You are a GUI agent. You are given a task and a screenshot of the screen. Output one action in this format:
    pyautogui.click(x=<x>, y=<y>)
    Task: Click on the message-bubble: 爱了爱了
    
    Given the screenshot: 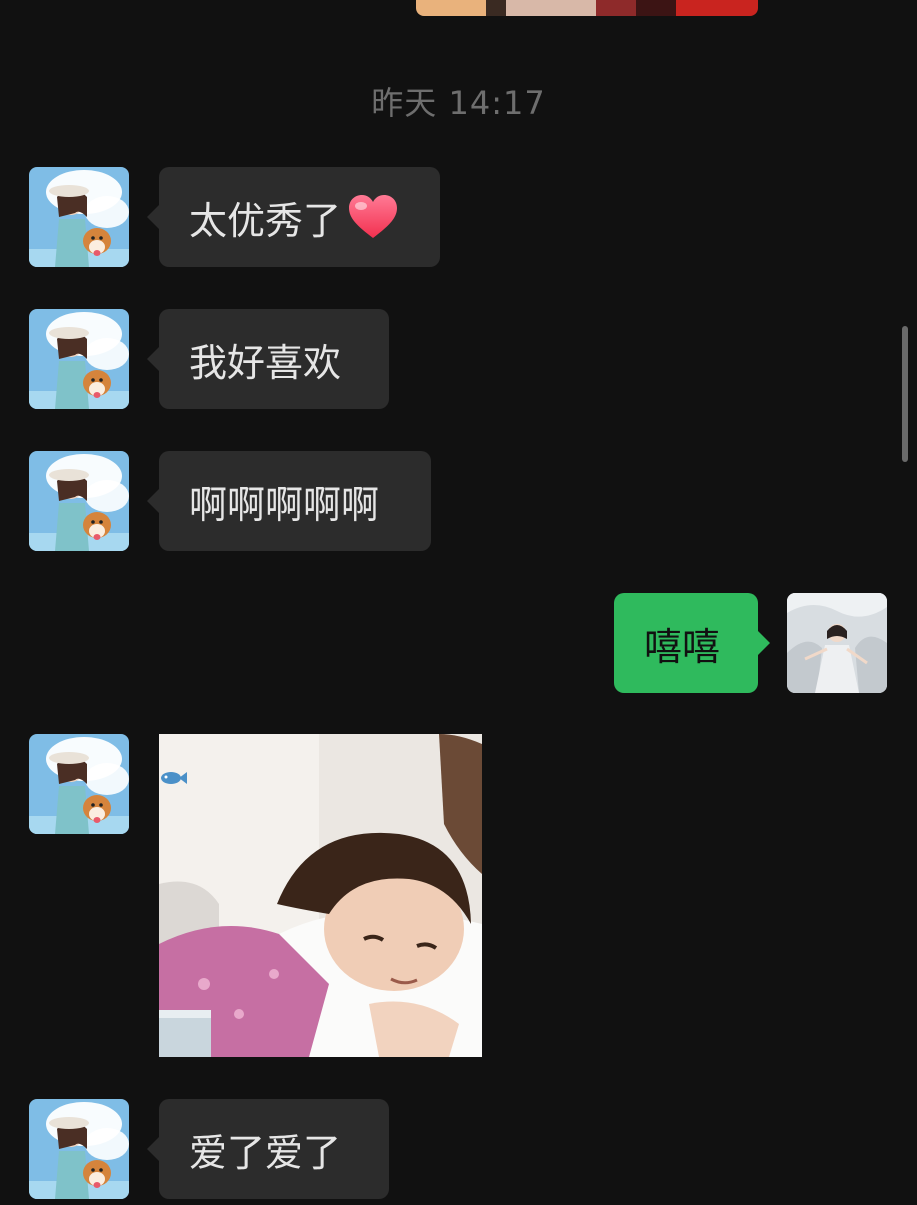 What is the action you would take?
    pyautogui.click(x=268, y=1149)
    